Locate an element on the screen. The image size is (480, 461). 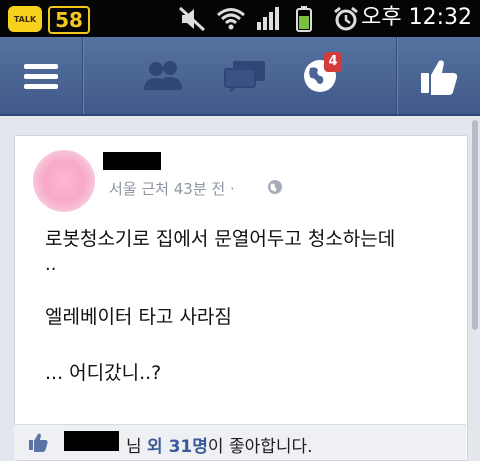
friend-requests-icon is located at coordinates (163, 75).